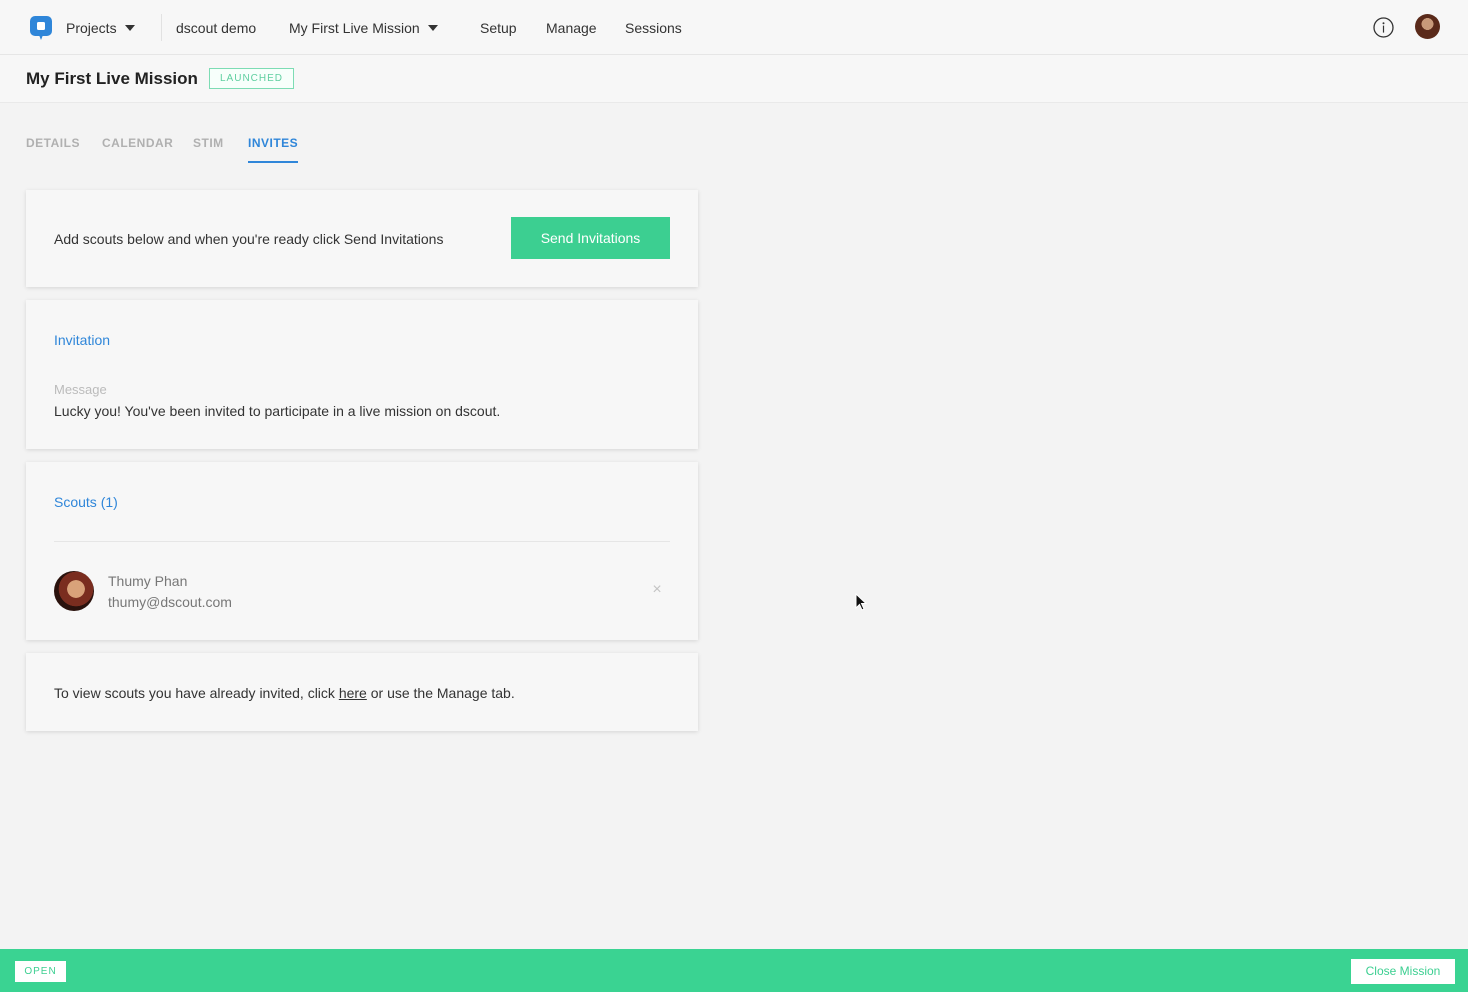  What do you see at coordinates (273, 149) in the screenshot?
I see `tab-invites: INVITES` at bounding box center [273, 149].